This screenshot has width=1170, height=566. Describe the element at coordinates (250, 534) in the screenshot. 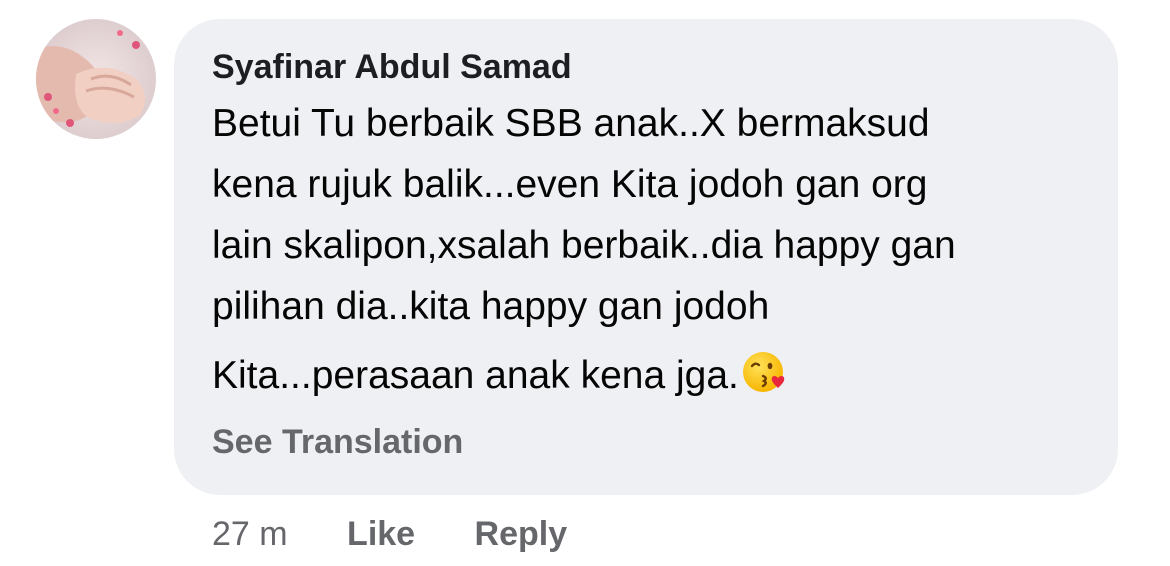

I see `comment-timestamp: 27 m` at that location.